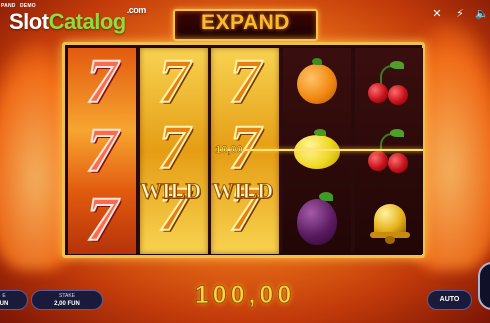 This screenshot has width=490, height=323. I want to click on reel-2-wild: 7 7 7, so click(174, 151).